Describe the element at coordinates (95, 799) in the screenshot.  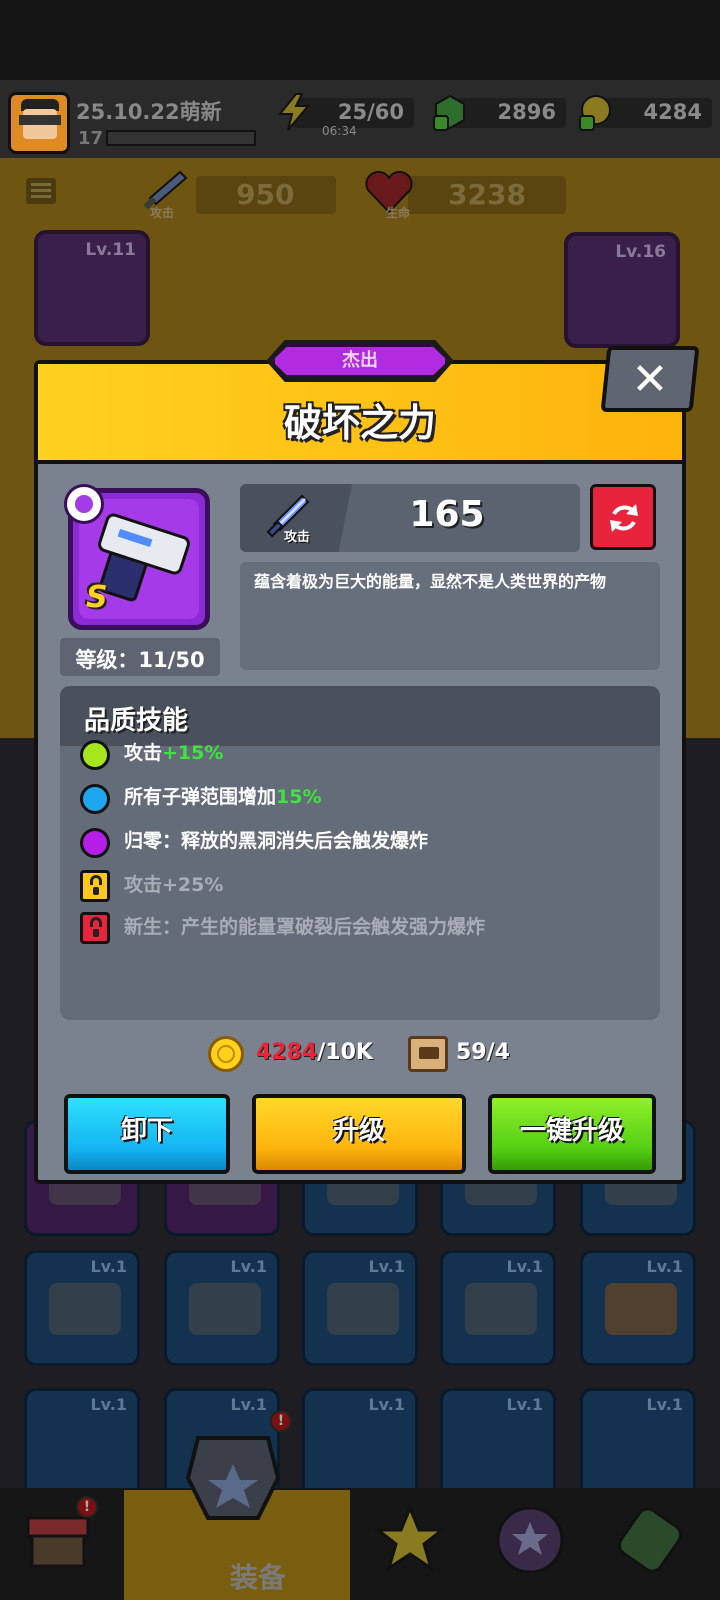
I see `blue-skill-dot-icon` at that location.